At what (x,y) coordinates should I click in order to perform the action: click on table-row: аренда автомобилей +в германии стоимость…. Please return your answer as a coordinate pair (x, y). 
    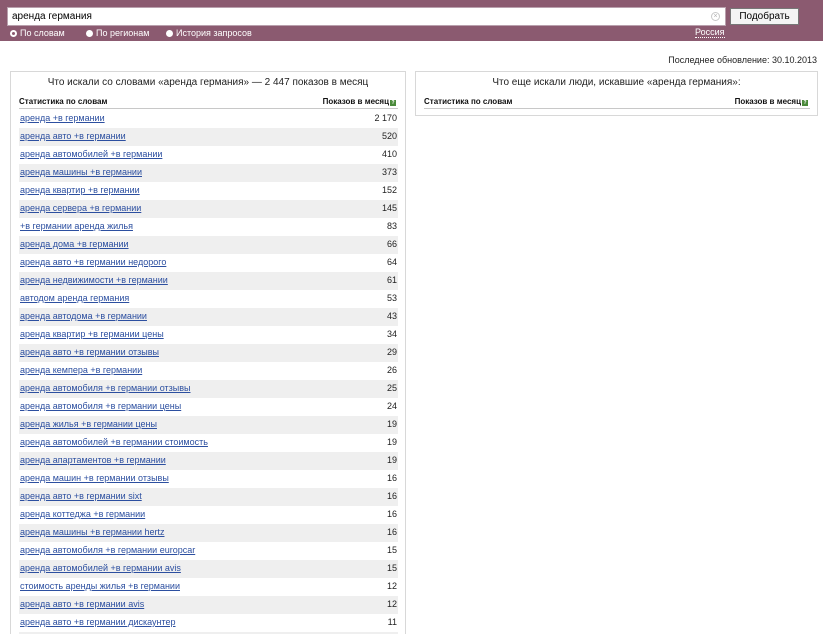
    Looking at the image, I should click on (208, 443).